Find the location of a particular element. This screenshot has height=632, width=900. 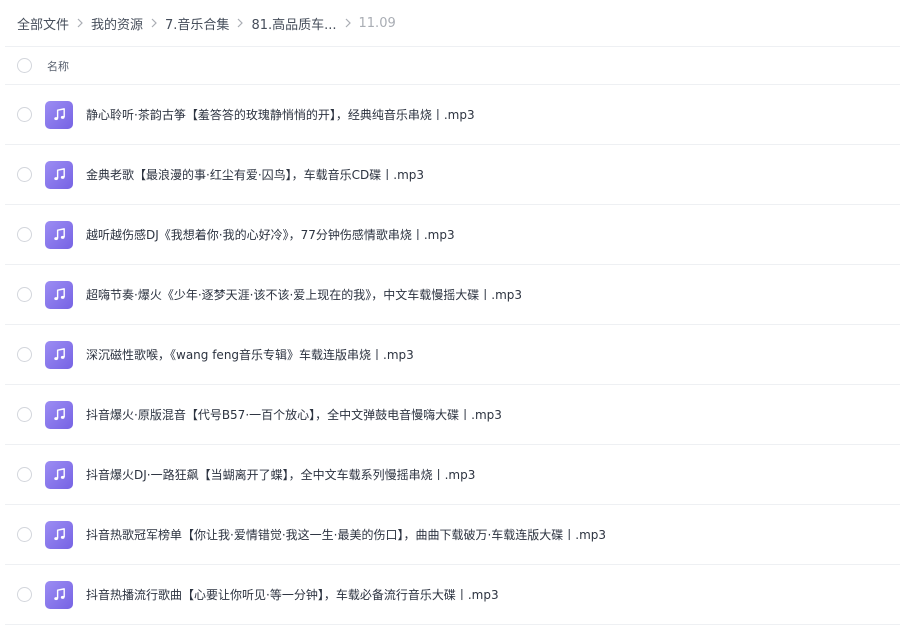

breadcrumb-item-my-resources: 我的资源 is located at coordinates (117, 23).